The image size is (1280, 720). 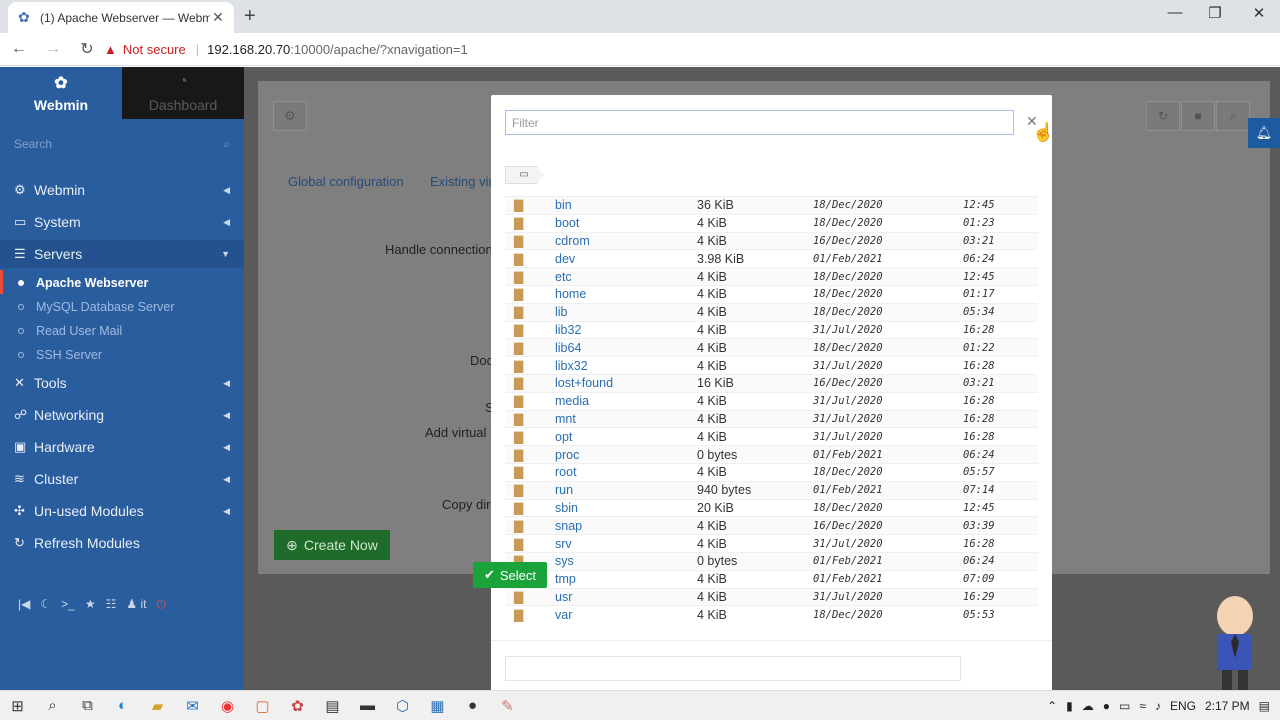 I want to click on file-name-link: sys, so click(x=626, y=561).